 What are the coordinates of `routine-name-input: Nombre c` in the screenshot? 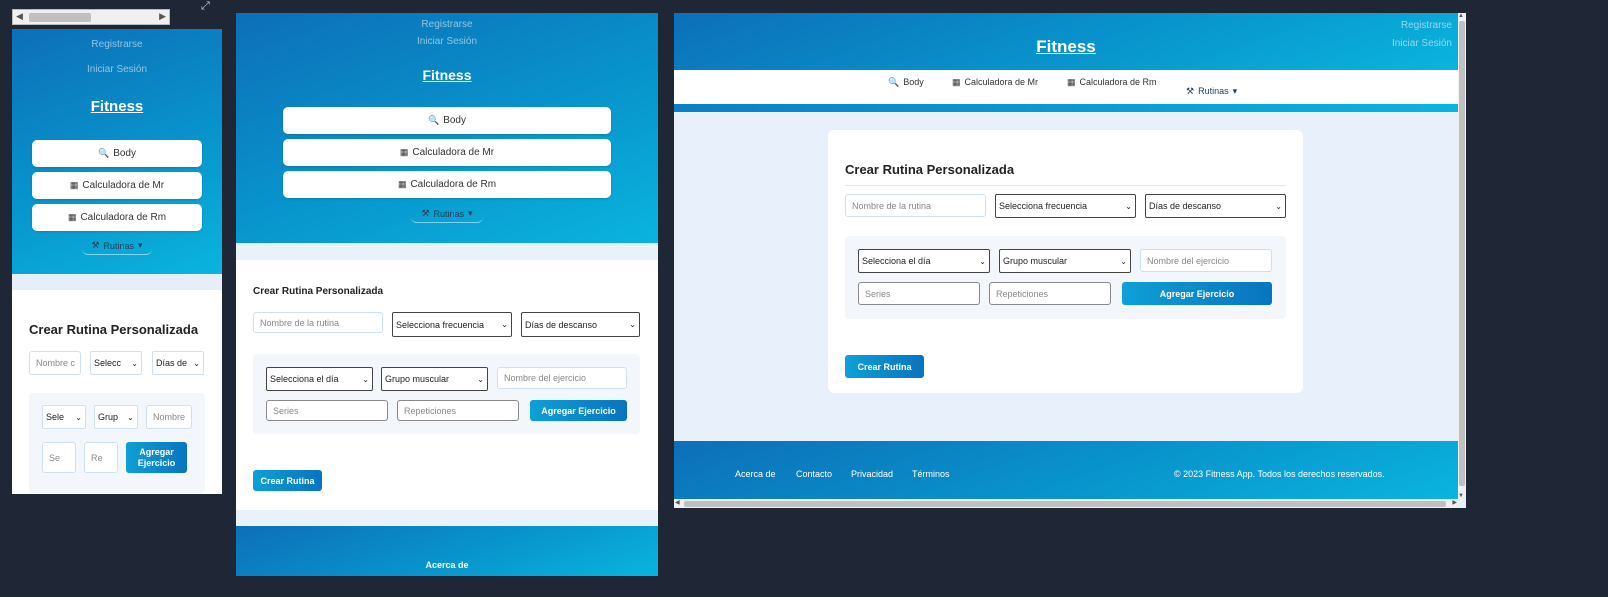 It's located at (55, 363).